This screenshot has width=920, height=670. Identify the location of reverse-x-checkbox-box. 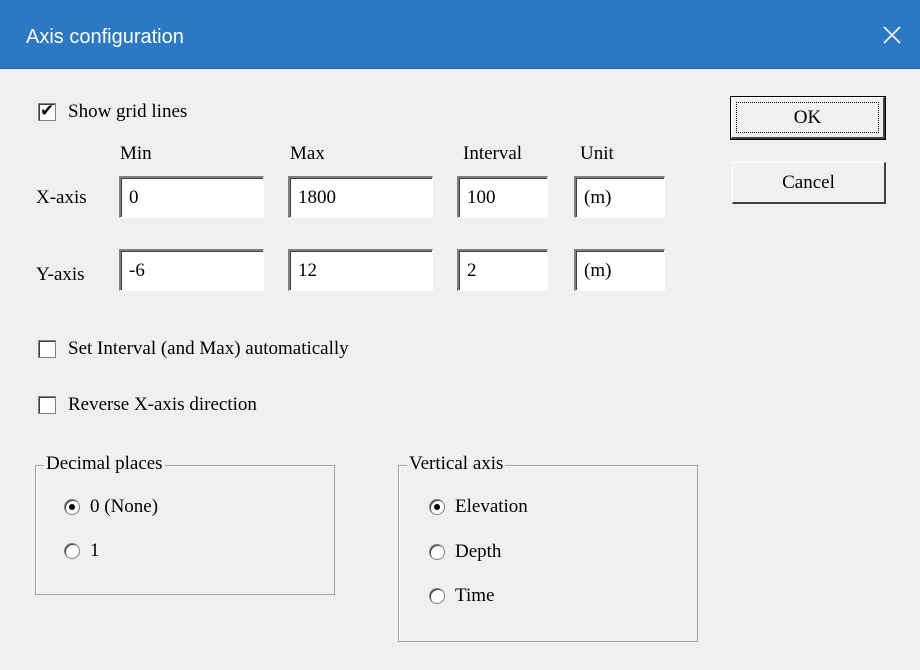
(47, 405).